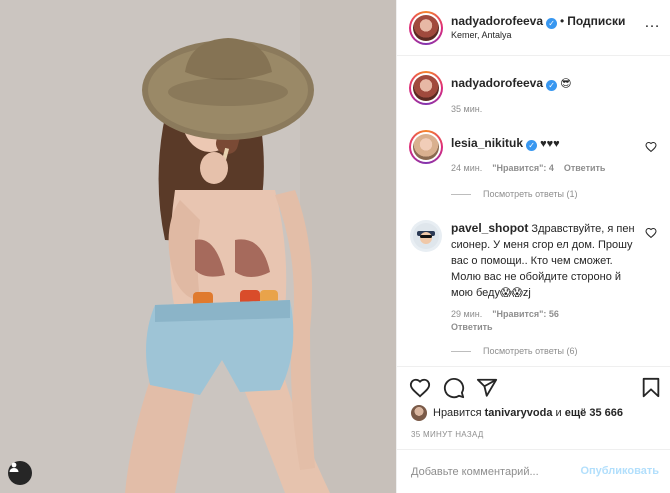  I want to click on view-replies-label: Посмотреть ответы (6), so click(530, 351).